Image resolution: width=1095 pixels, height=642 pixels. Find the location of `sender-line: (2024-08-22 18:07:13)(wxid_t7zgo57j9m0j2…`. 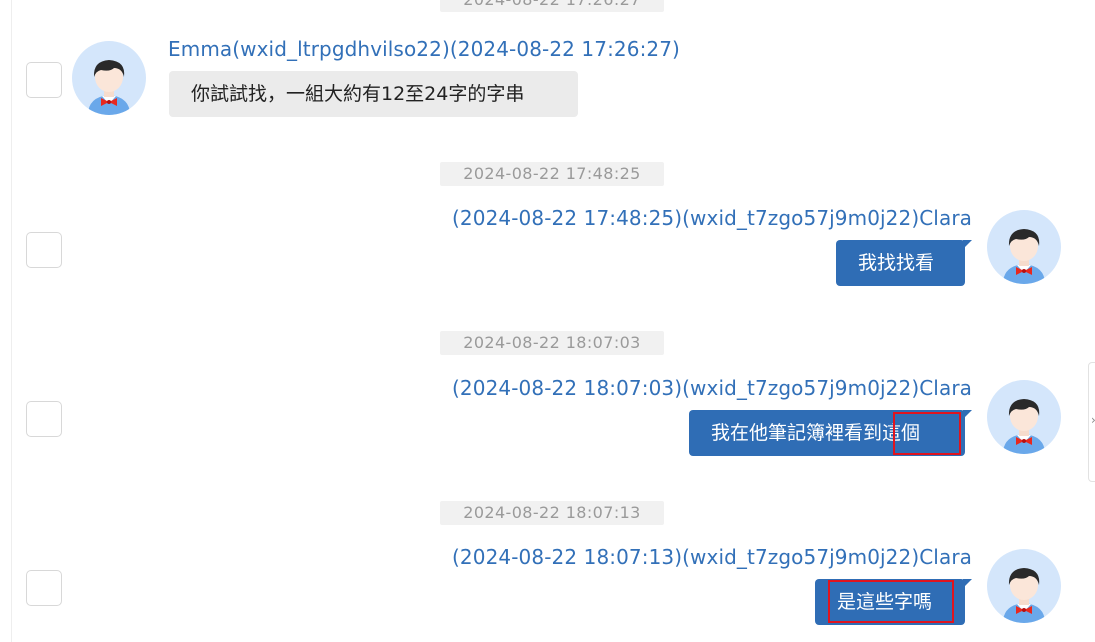

sender-line: (2024-08-22 18:07:13)(wxid_t7zgo57j9m0j2… is located at coordinates (712, 557).